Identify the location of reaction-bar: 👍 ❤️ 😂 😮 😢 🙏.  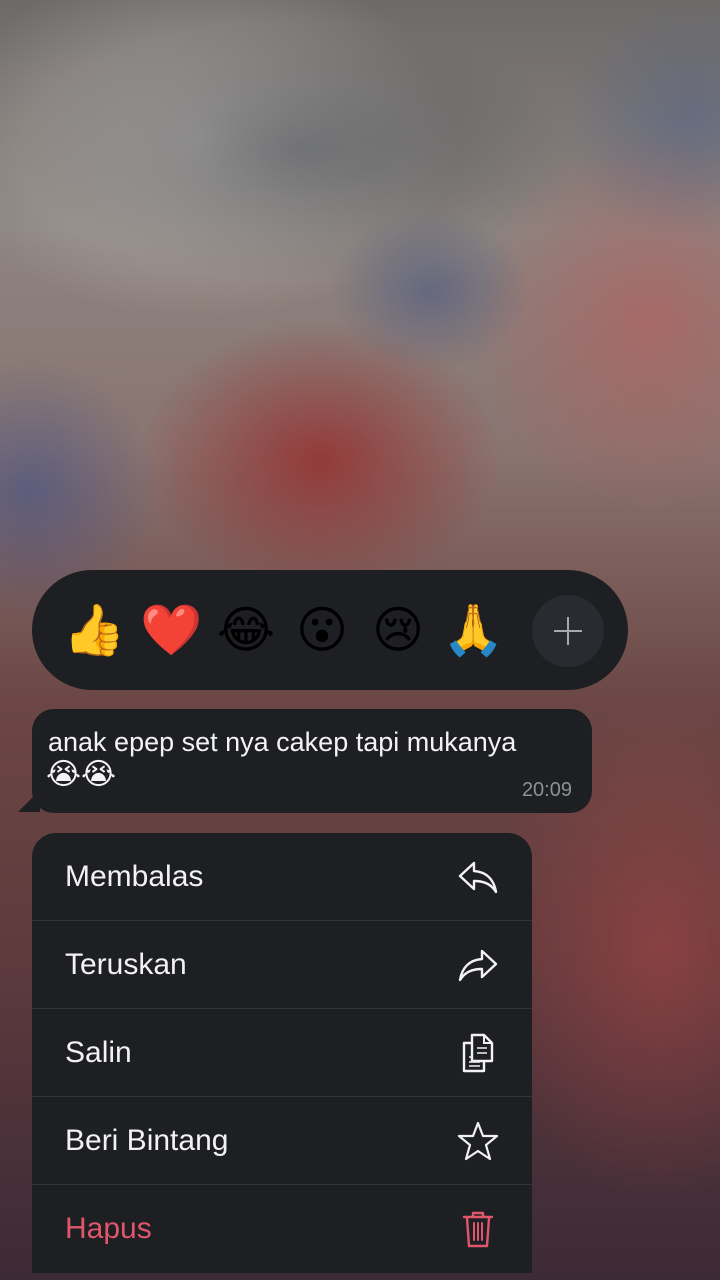
(330, 630).